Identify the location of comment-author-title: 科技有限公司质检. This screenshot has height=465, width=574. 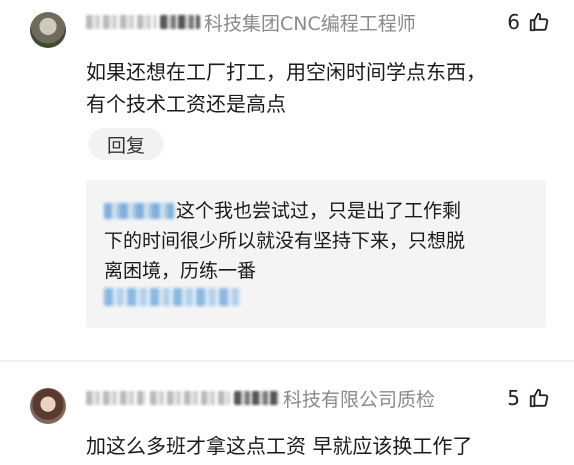
(261, 398).